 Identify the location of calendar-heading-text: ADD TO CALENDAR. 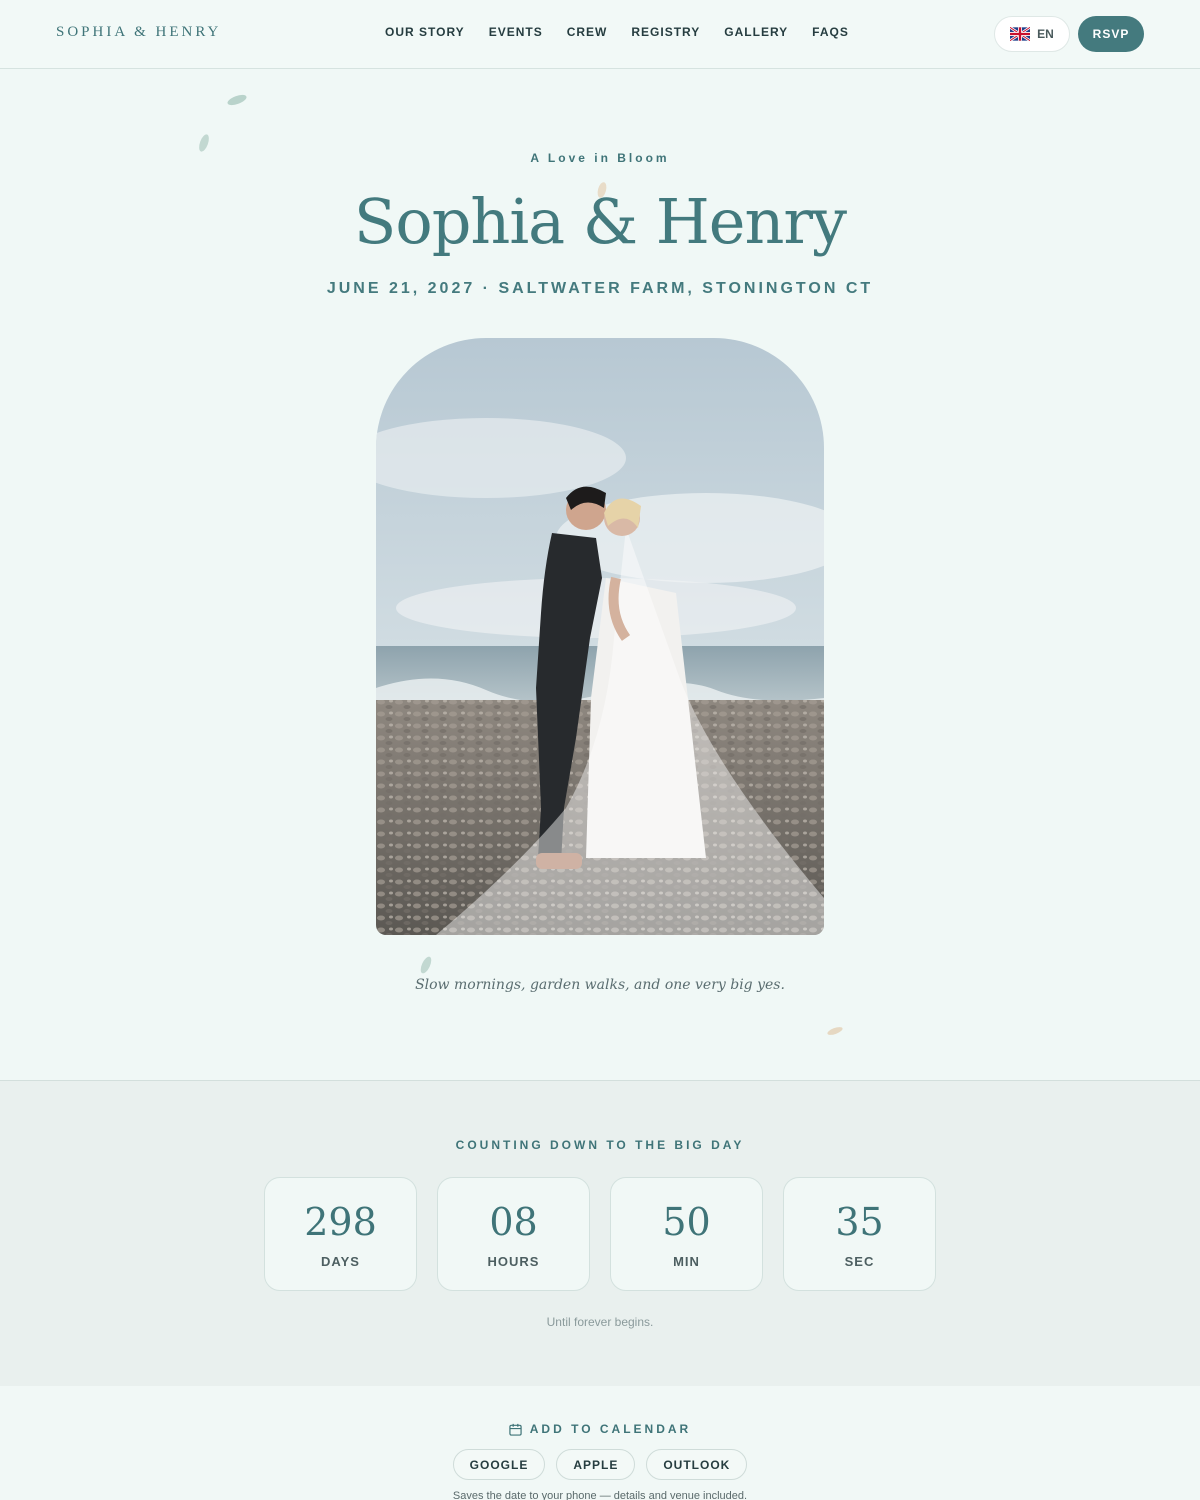
(610, 1429).